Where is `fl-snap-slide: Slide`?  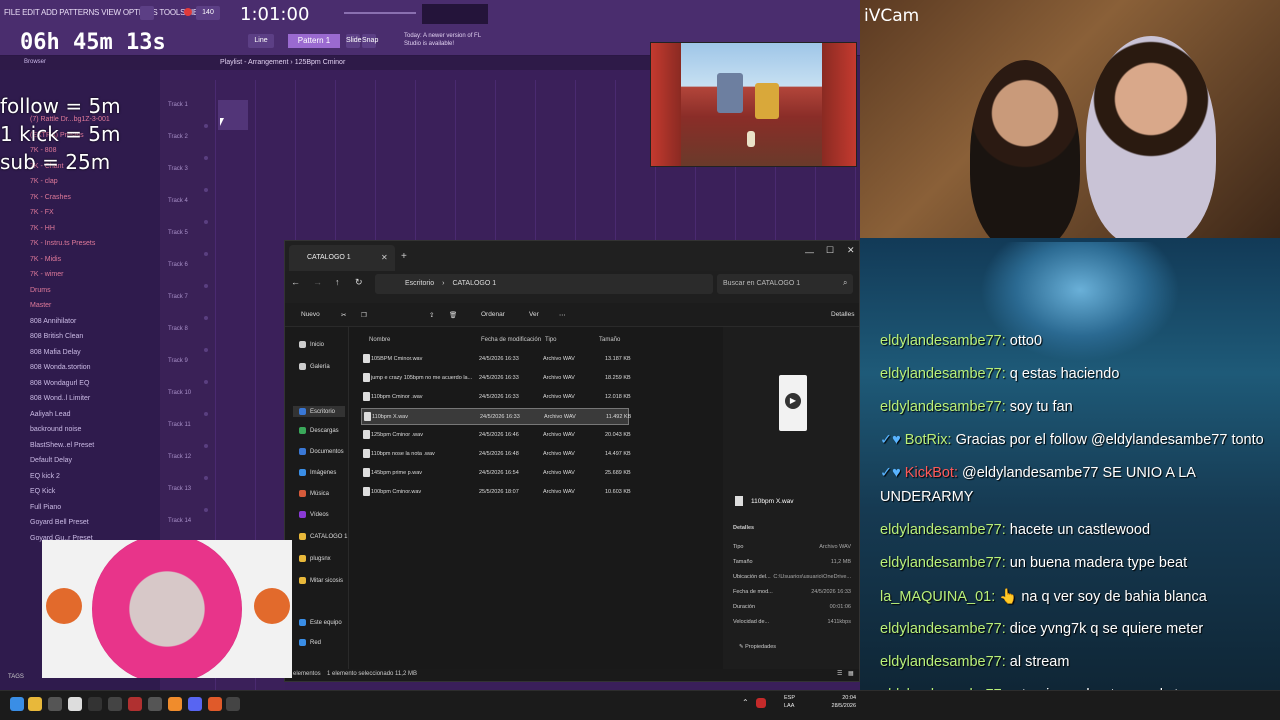 fl-snap-slide: Slide is located at coordinates (354, 41).